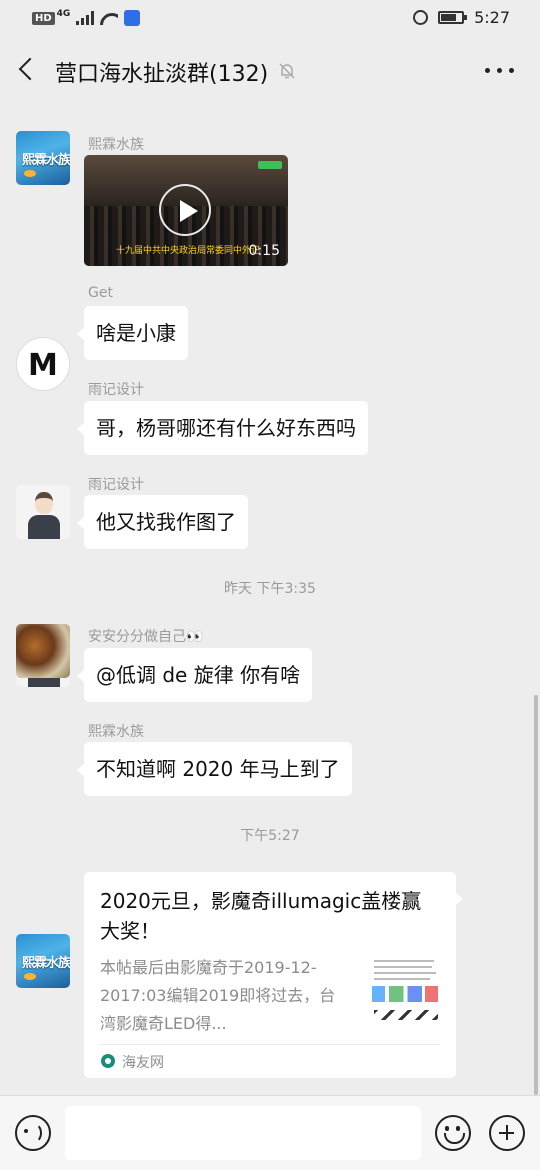  I want to click on clock: 5:27, so click(492, 17).